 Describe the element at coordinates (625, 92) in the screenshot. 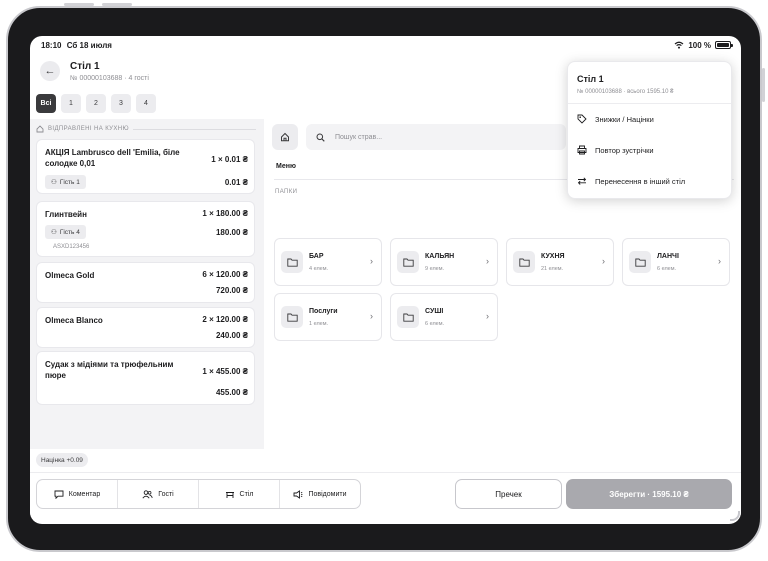

I see `popover-subtitle: № 00000103688 · всього 1595.10 ₴` at that location.